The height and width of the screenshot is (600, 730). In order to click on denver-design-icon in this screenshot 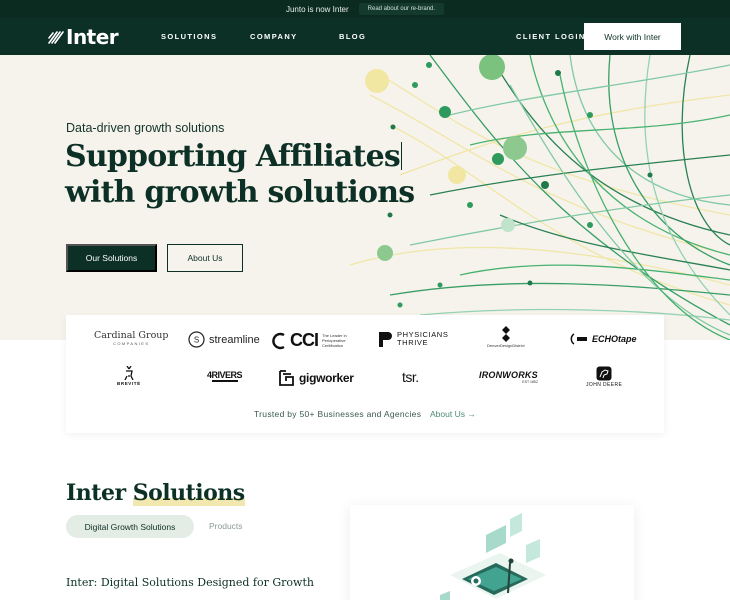, I will do `click(505, 334)`.